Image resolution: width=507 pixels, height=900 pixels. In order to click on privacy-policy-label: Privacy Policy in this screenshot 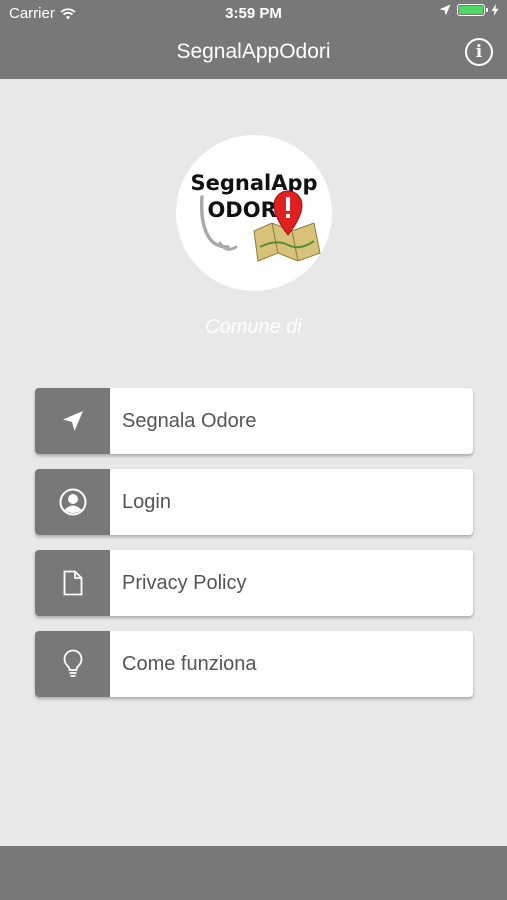, I will do `click(184, 582)`.